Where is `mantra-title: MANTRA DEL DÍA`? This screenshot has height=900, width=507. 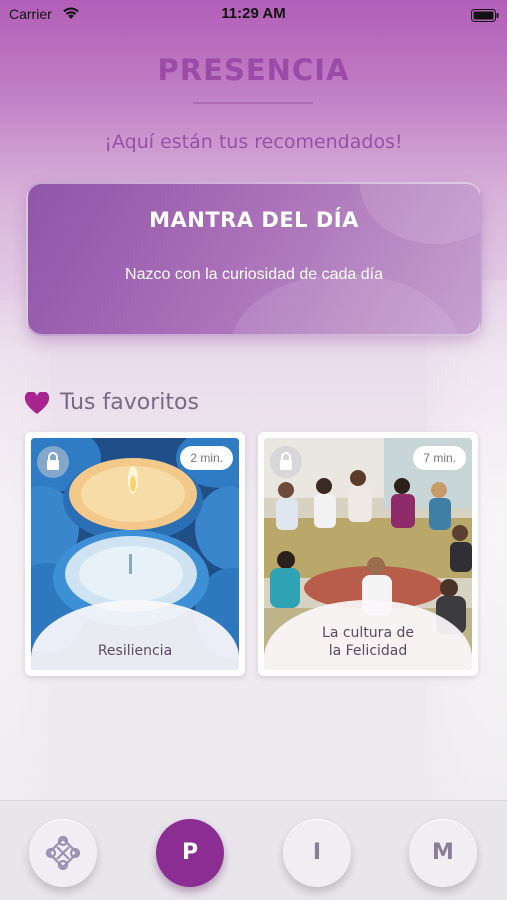 mantra-title: MANTRA DEL DÍA is located at coordinates (254, 220).